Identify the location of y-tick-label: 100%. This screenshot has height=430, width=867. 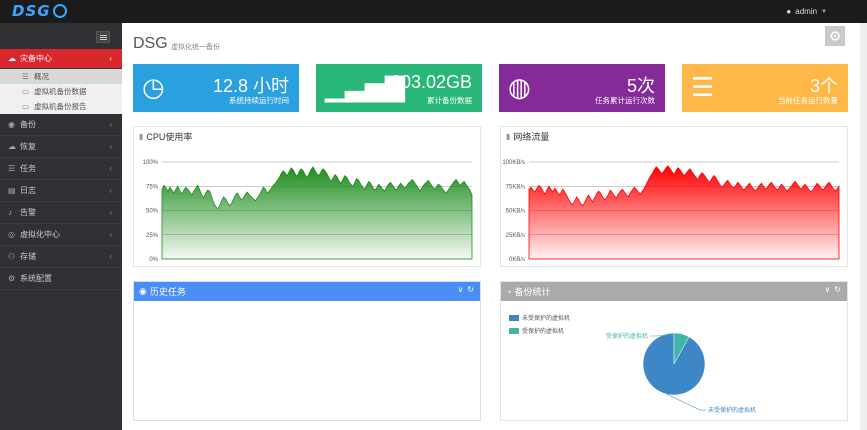
(151, 163).